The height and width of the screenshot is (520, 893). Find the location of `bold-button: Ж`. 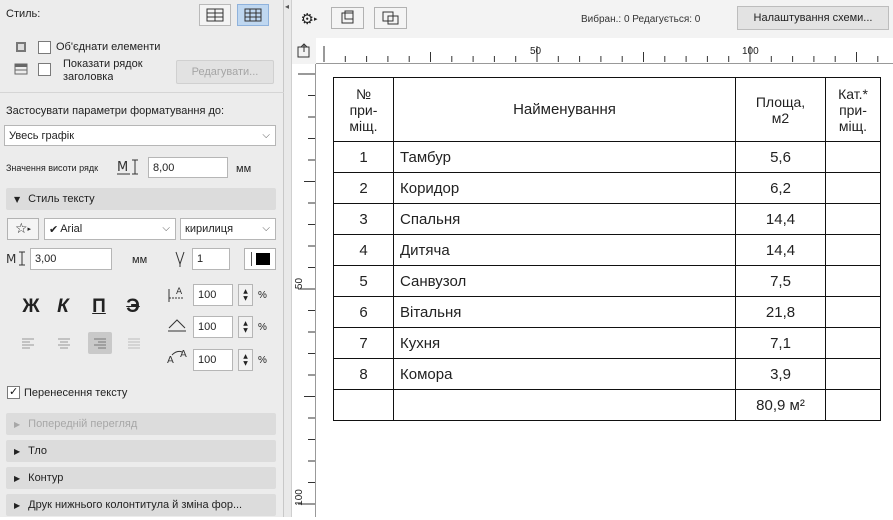

bold-button: Ж is located at coordinates (31, 307).